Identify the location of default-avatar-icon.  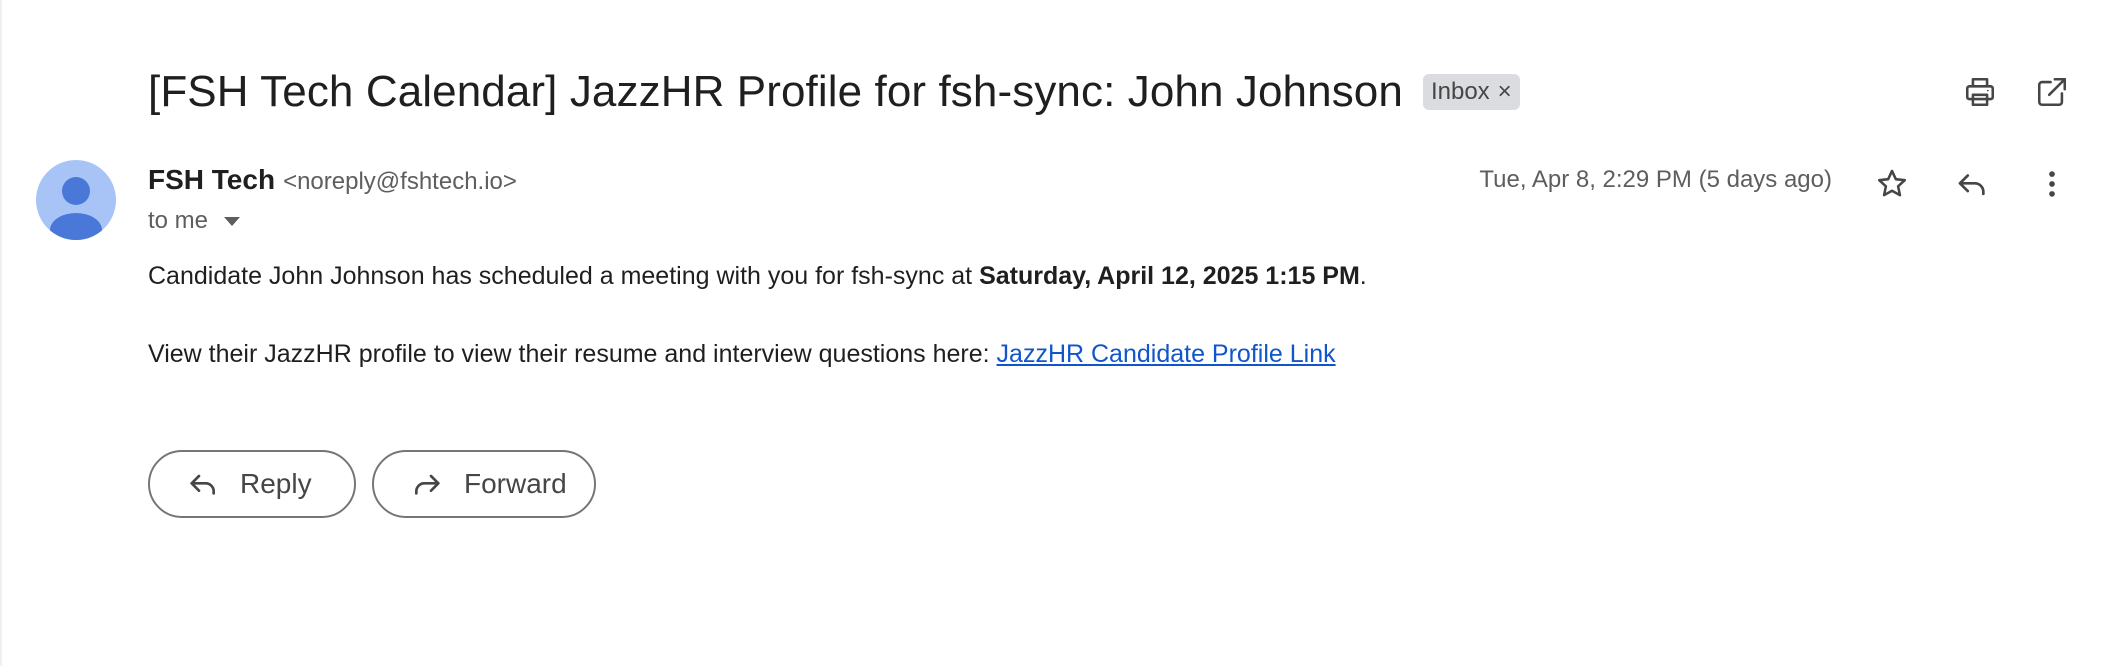
(76, 200).